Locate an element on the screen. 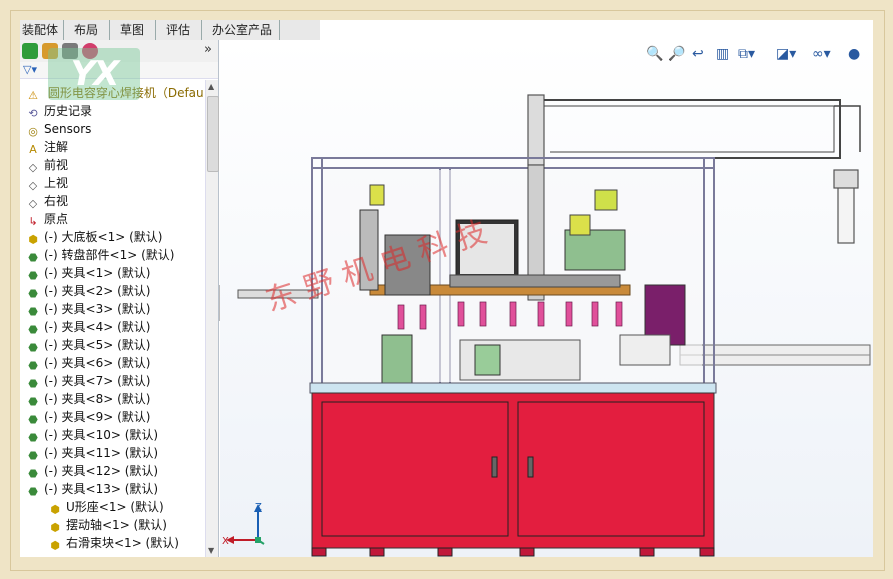  tree-item: ⬢ 右滑束块<1> (默认) is located at coordinates (113, 543).